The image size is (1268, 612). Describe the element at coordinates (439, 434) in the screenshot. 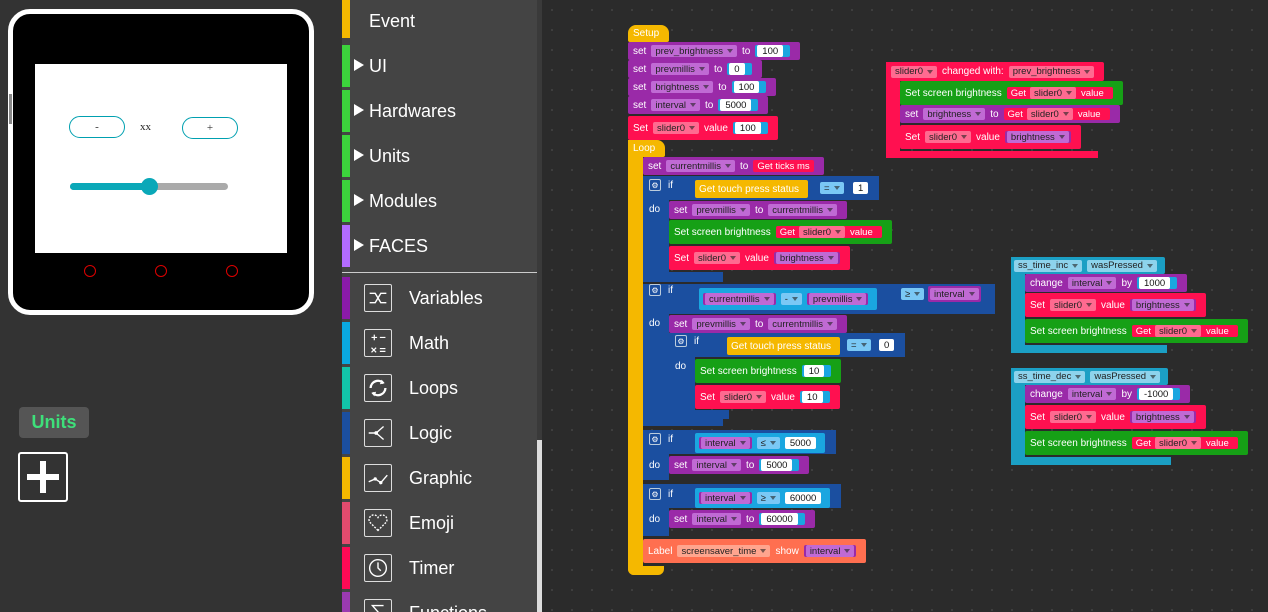

I see `category-logic: Logic` at that location.